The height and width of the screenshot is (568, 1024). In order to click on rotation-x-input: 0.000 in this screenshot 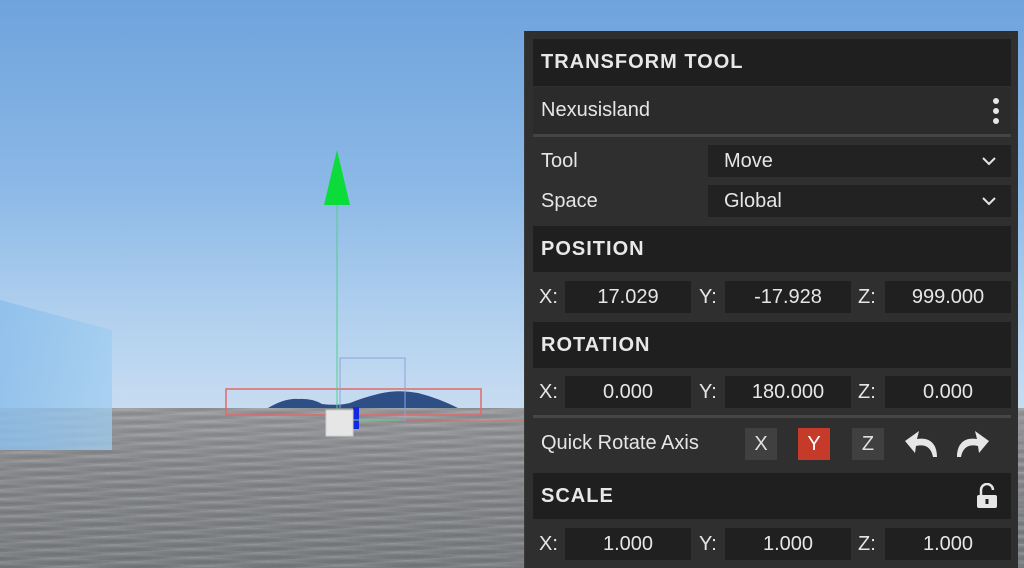, I will do `click(628, 392)`.